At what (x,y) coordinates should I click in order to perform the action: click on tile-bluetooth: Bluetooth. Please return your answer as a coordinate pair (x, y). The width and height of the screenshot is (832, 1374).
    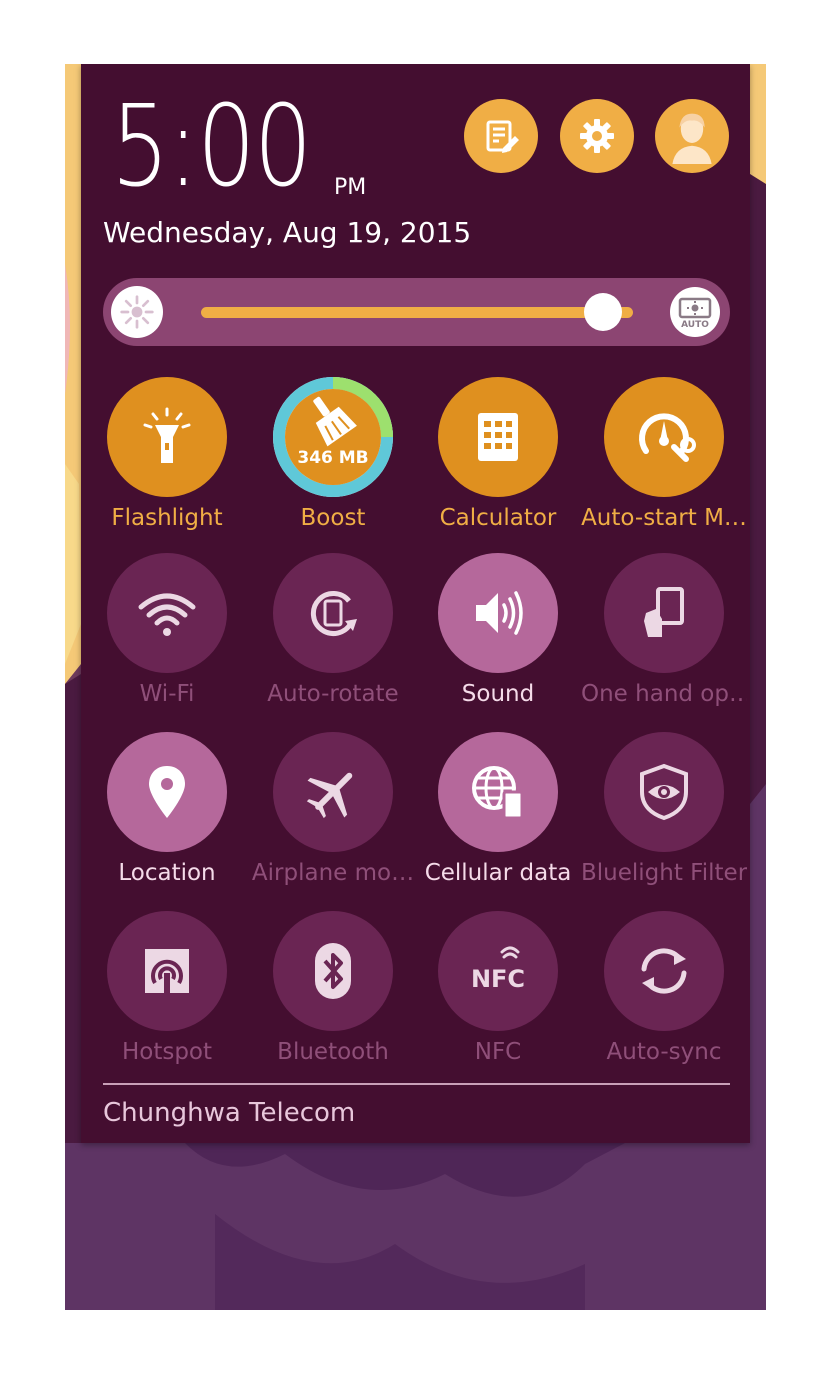
    Looking at the image, I should click on (333, 996).